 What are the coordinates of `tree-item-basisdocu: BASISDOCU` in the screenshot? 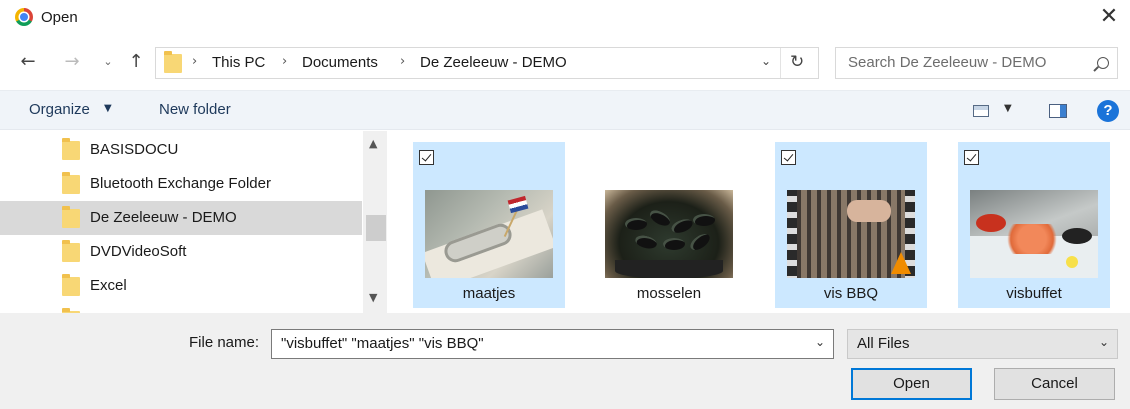 It's located at (181, 150).